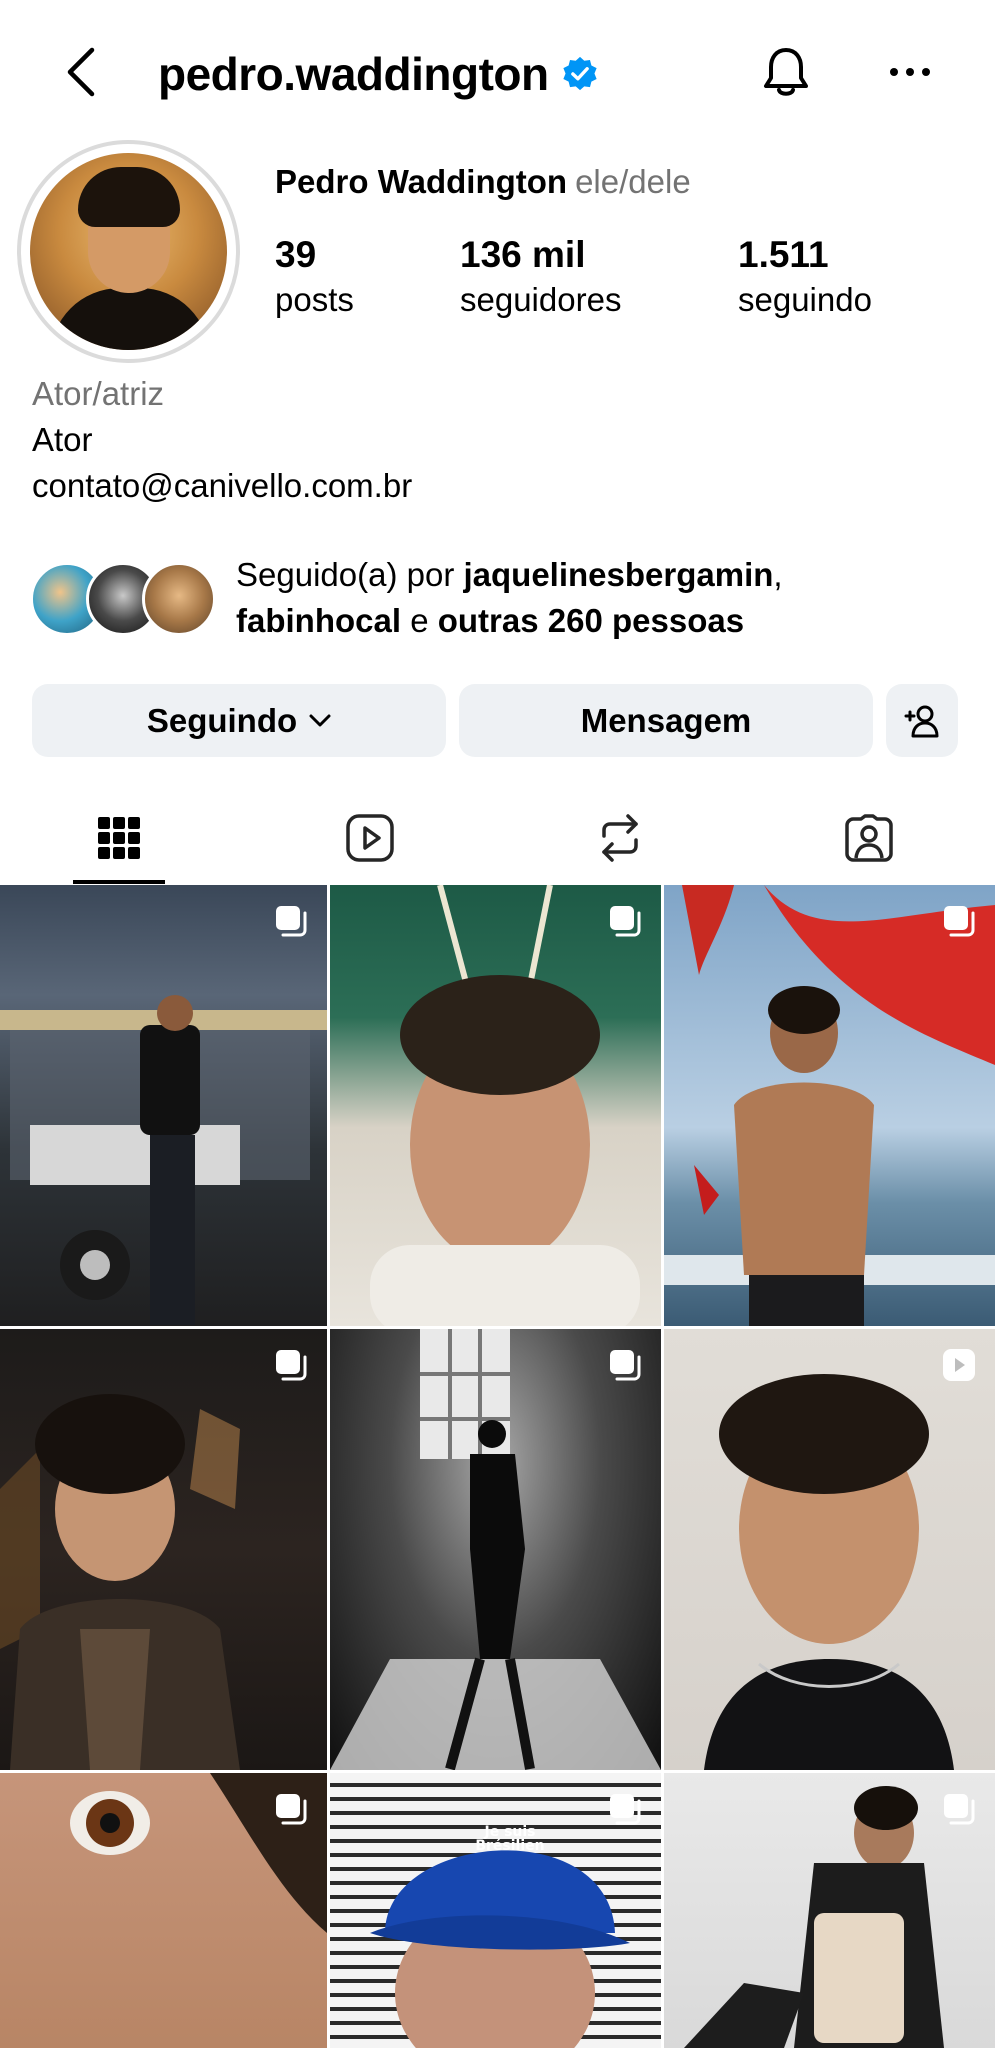  I want to click on chevron-down-icon, so click(320, 720).